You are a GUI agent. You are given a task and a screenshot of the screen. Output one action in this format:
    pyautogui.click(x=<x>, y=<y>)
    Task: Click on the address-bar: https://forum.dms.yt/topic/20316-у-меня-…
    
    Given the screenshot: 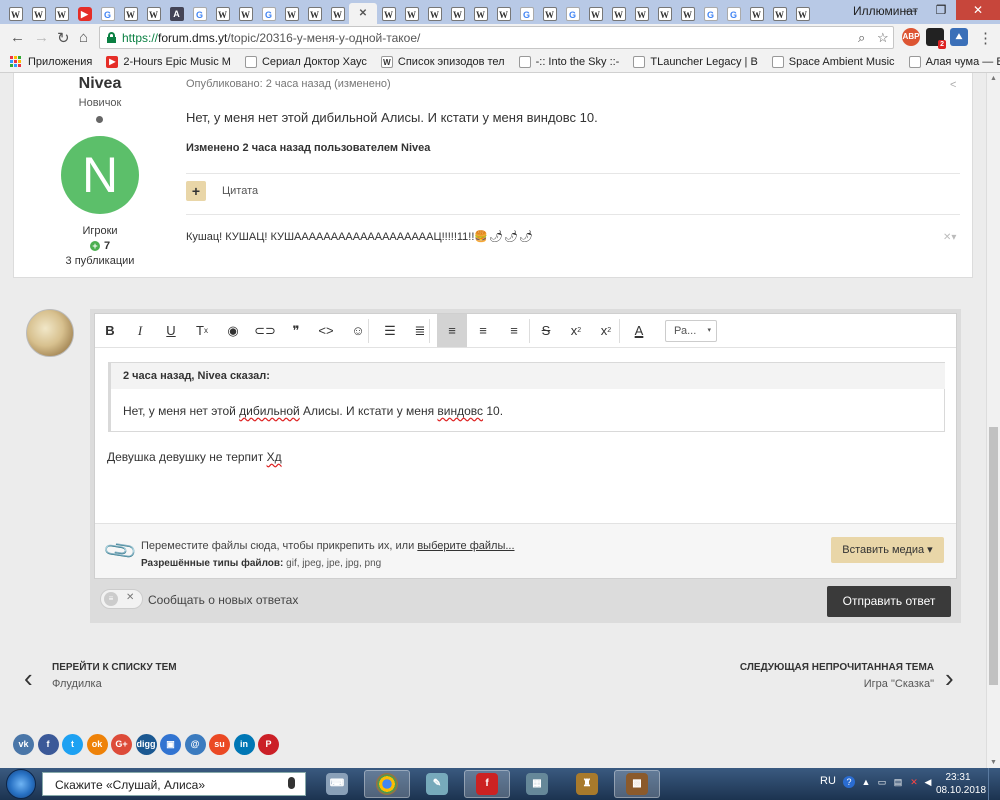 What is the action you would take?
    pyautogui.click(x=496, y=37)
    